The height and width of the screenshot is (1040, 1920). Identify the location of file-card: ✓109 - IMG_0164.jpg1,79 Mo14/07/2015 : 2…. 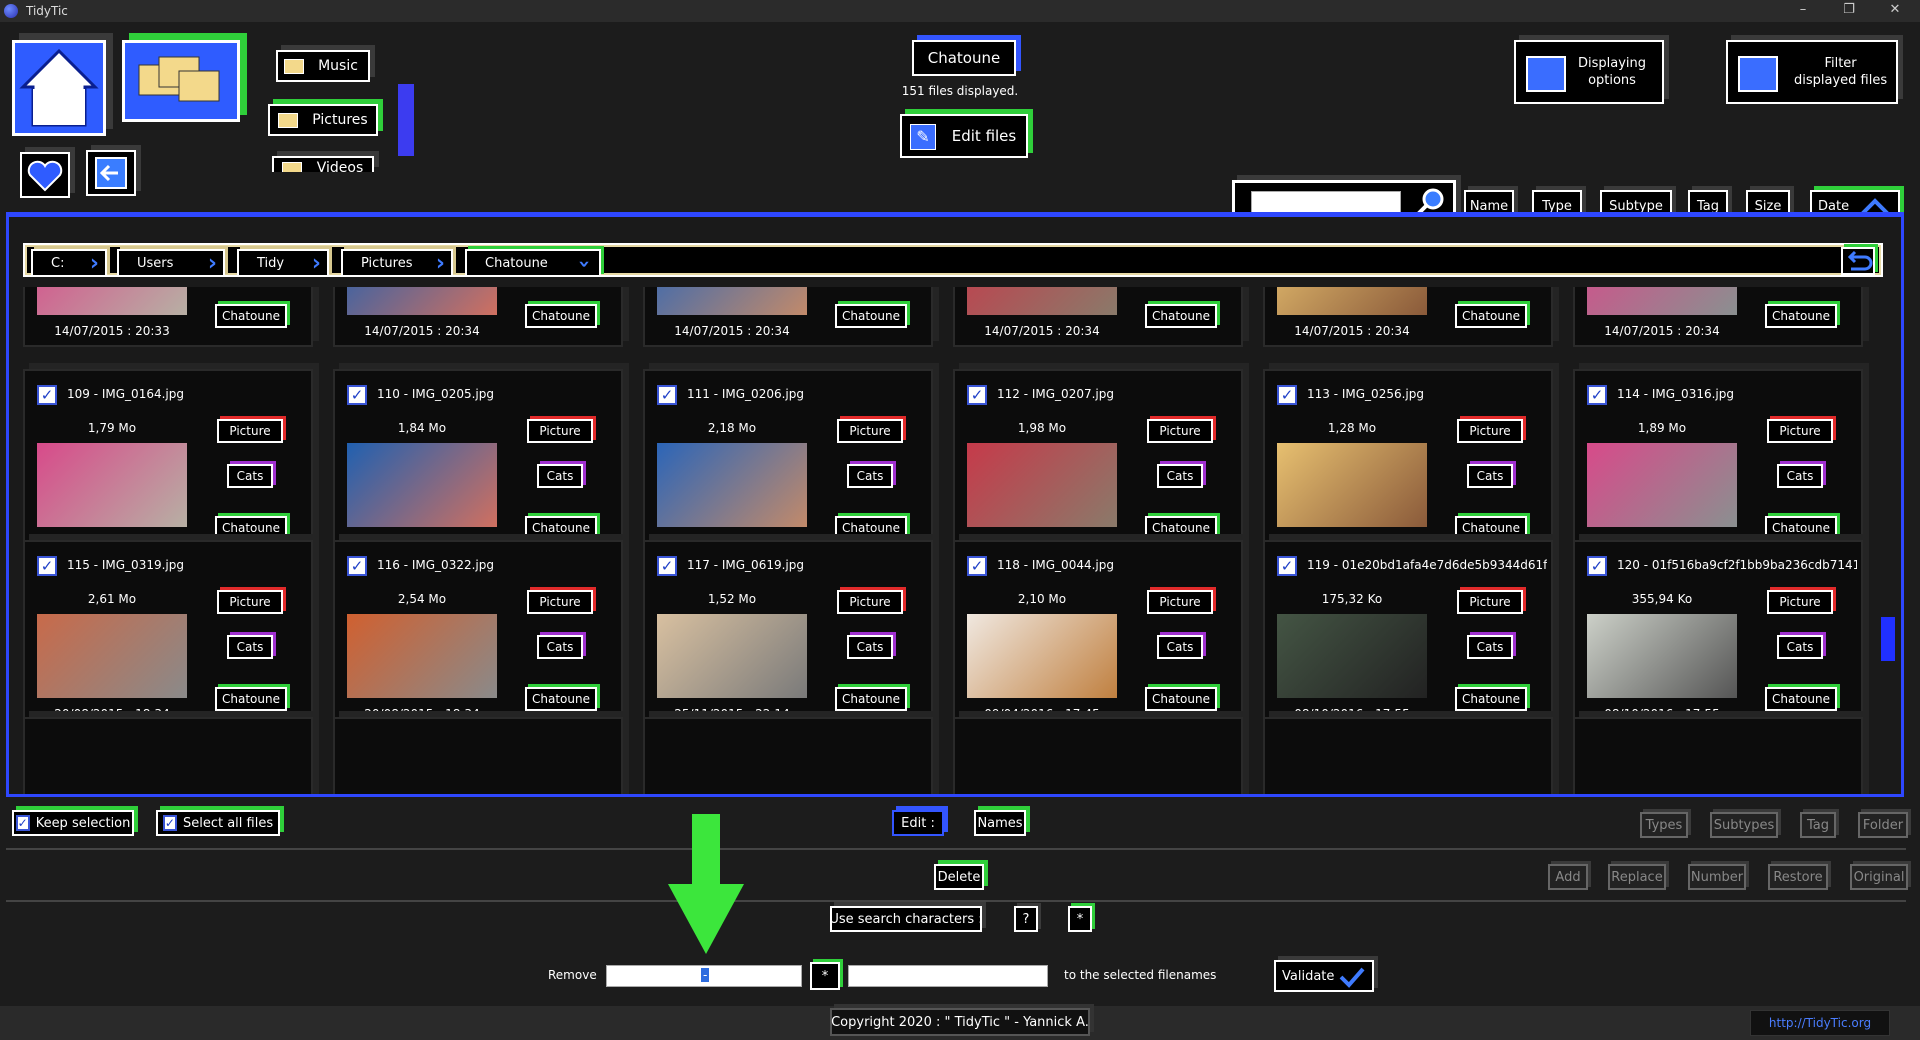
(168, 464).